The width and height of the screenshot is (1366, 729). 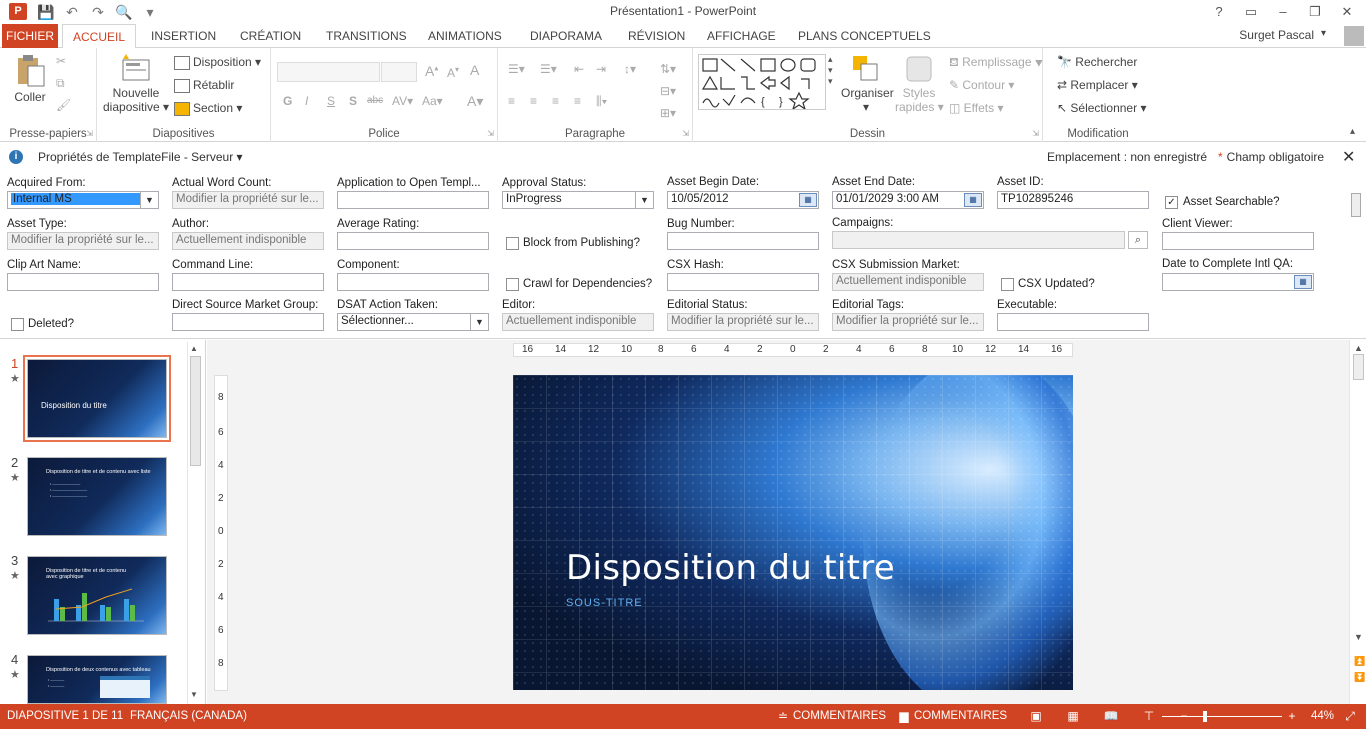 What do you see at coordinates (533, 101) in the screenshot?
I see `align-center-icon: ≡` at bounding box center [533, 101].